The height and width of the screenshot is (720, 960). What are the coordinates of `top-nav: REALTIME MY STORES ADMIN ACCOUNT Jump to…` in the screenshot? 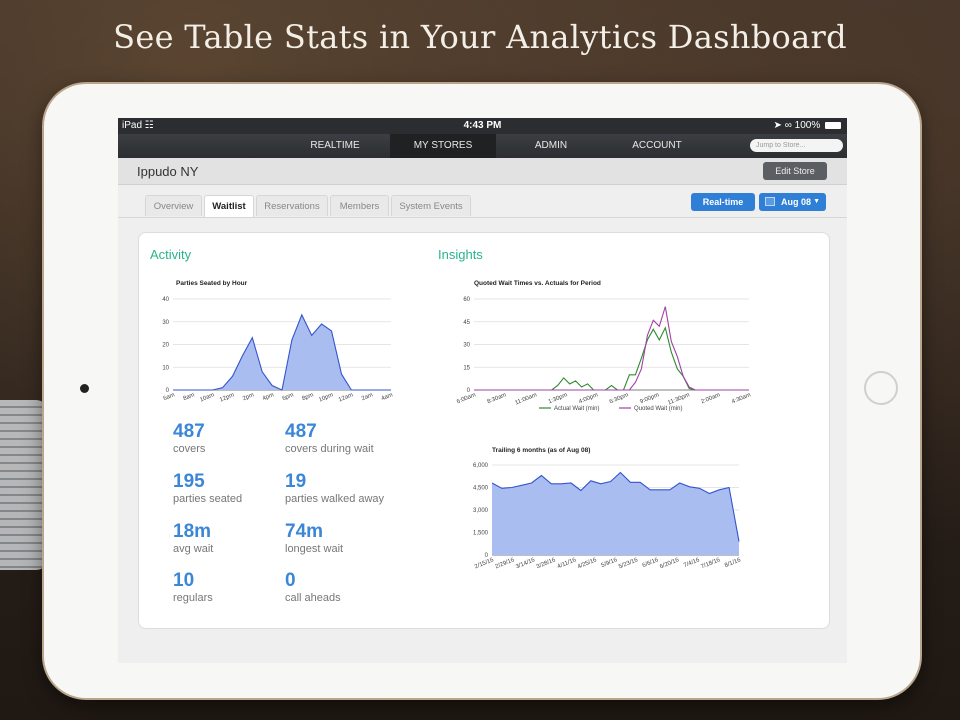 It's located at (482, 146).